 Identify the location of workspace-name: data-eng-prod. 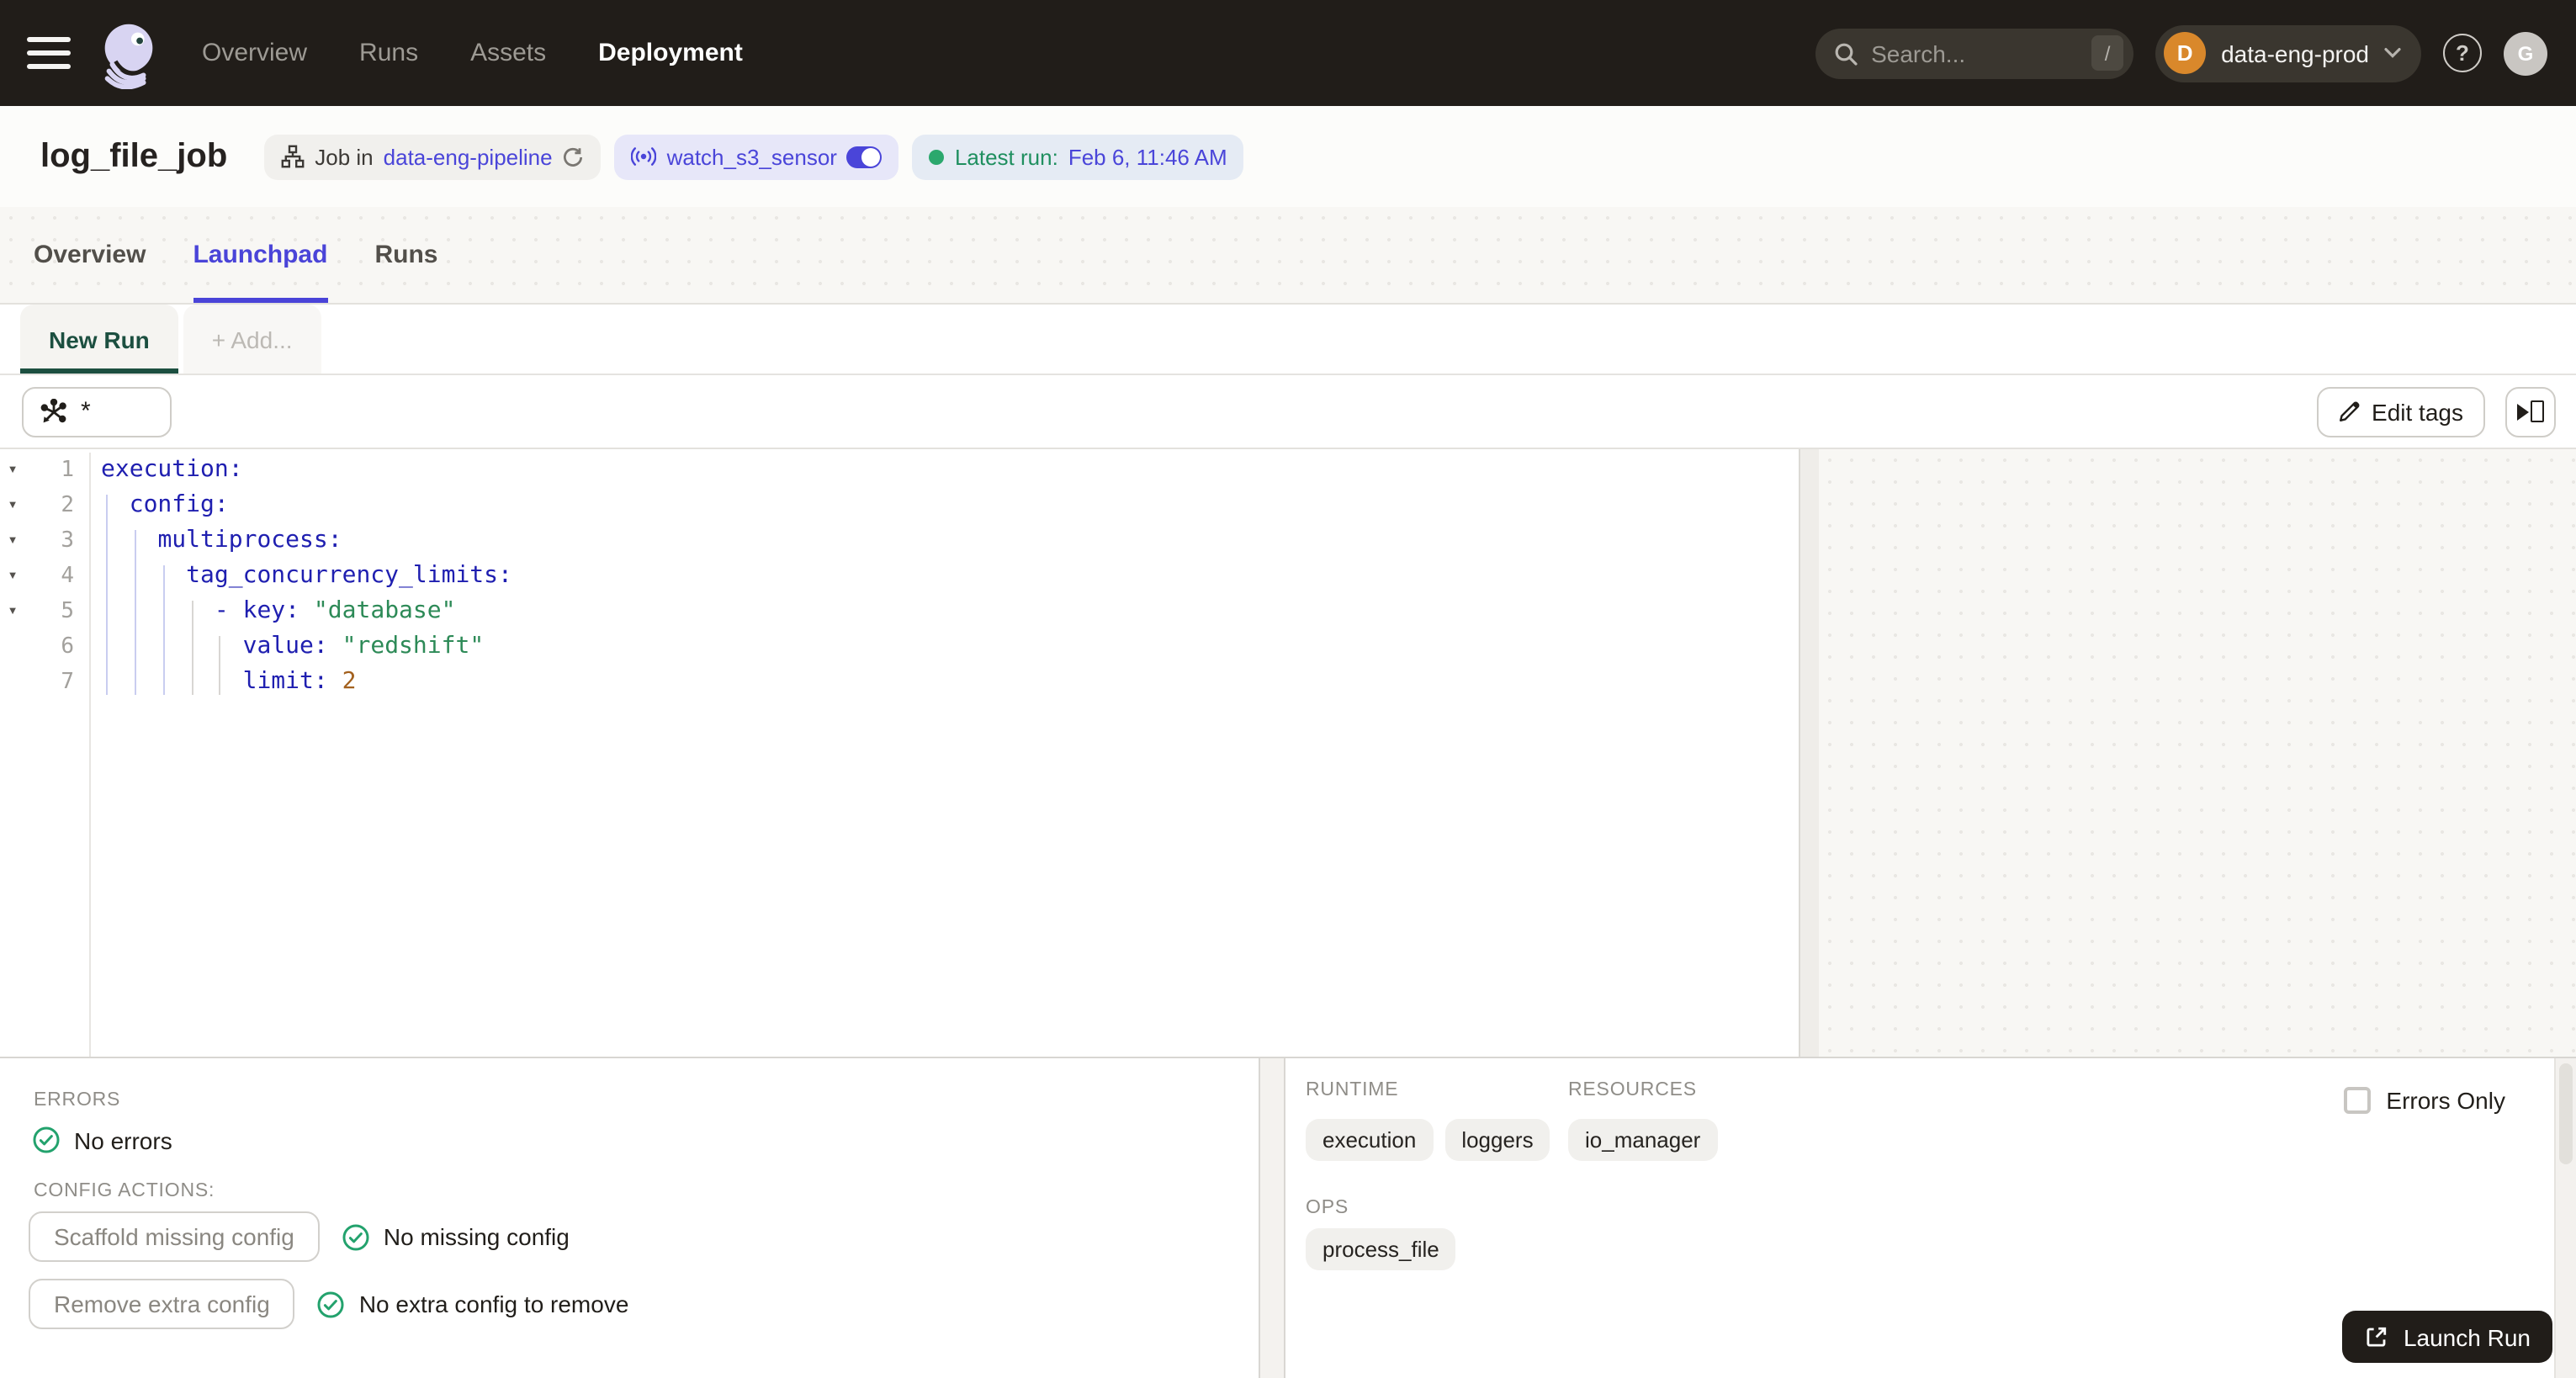
(2295, 53).